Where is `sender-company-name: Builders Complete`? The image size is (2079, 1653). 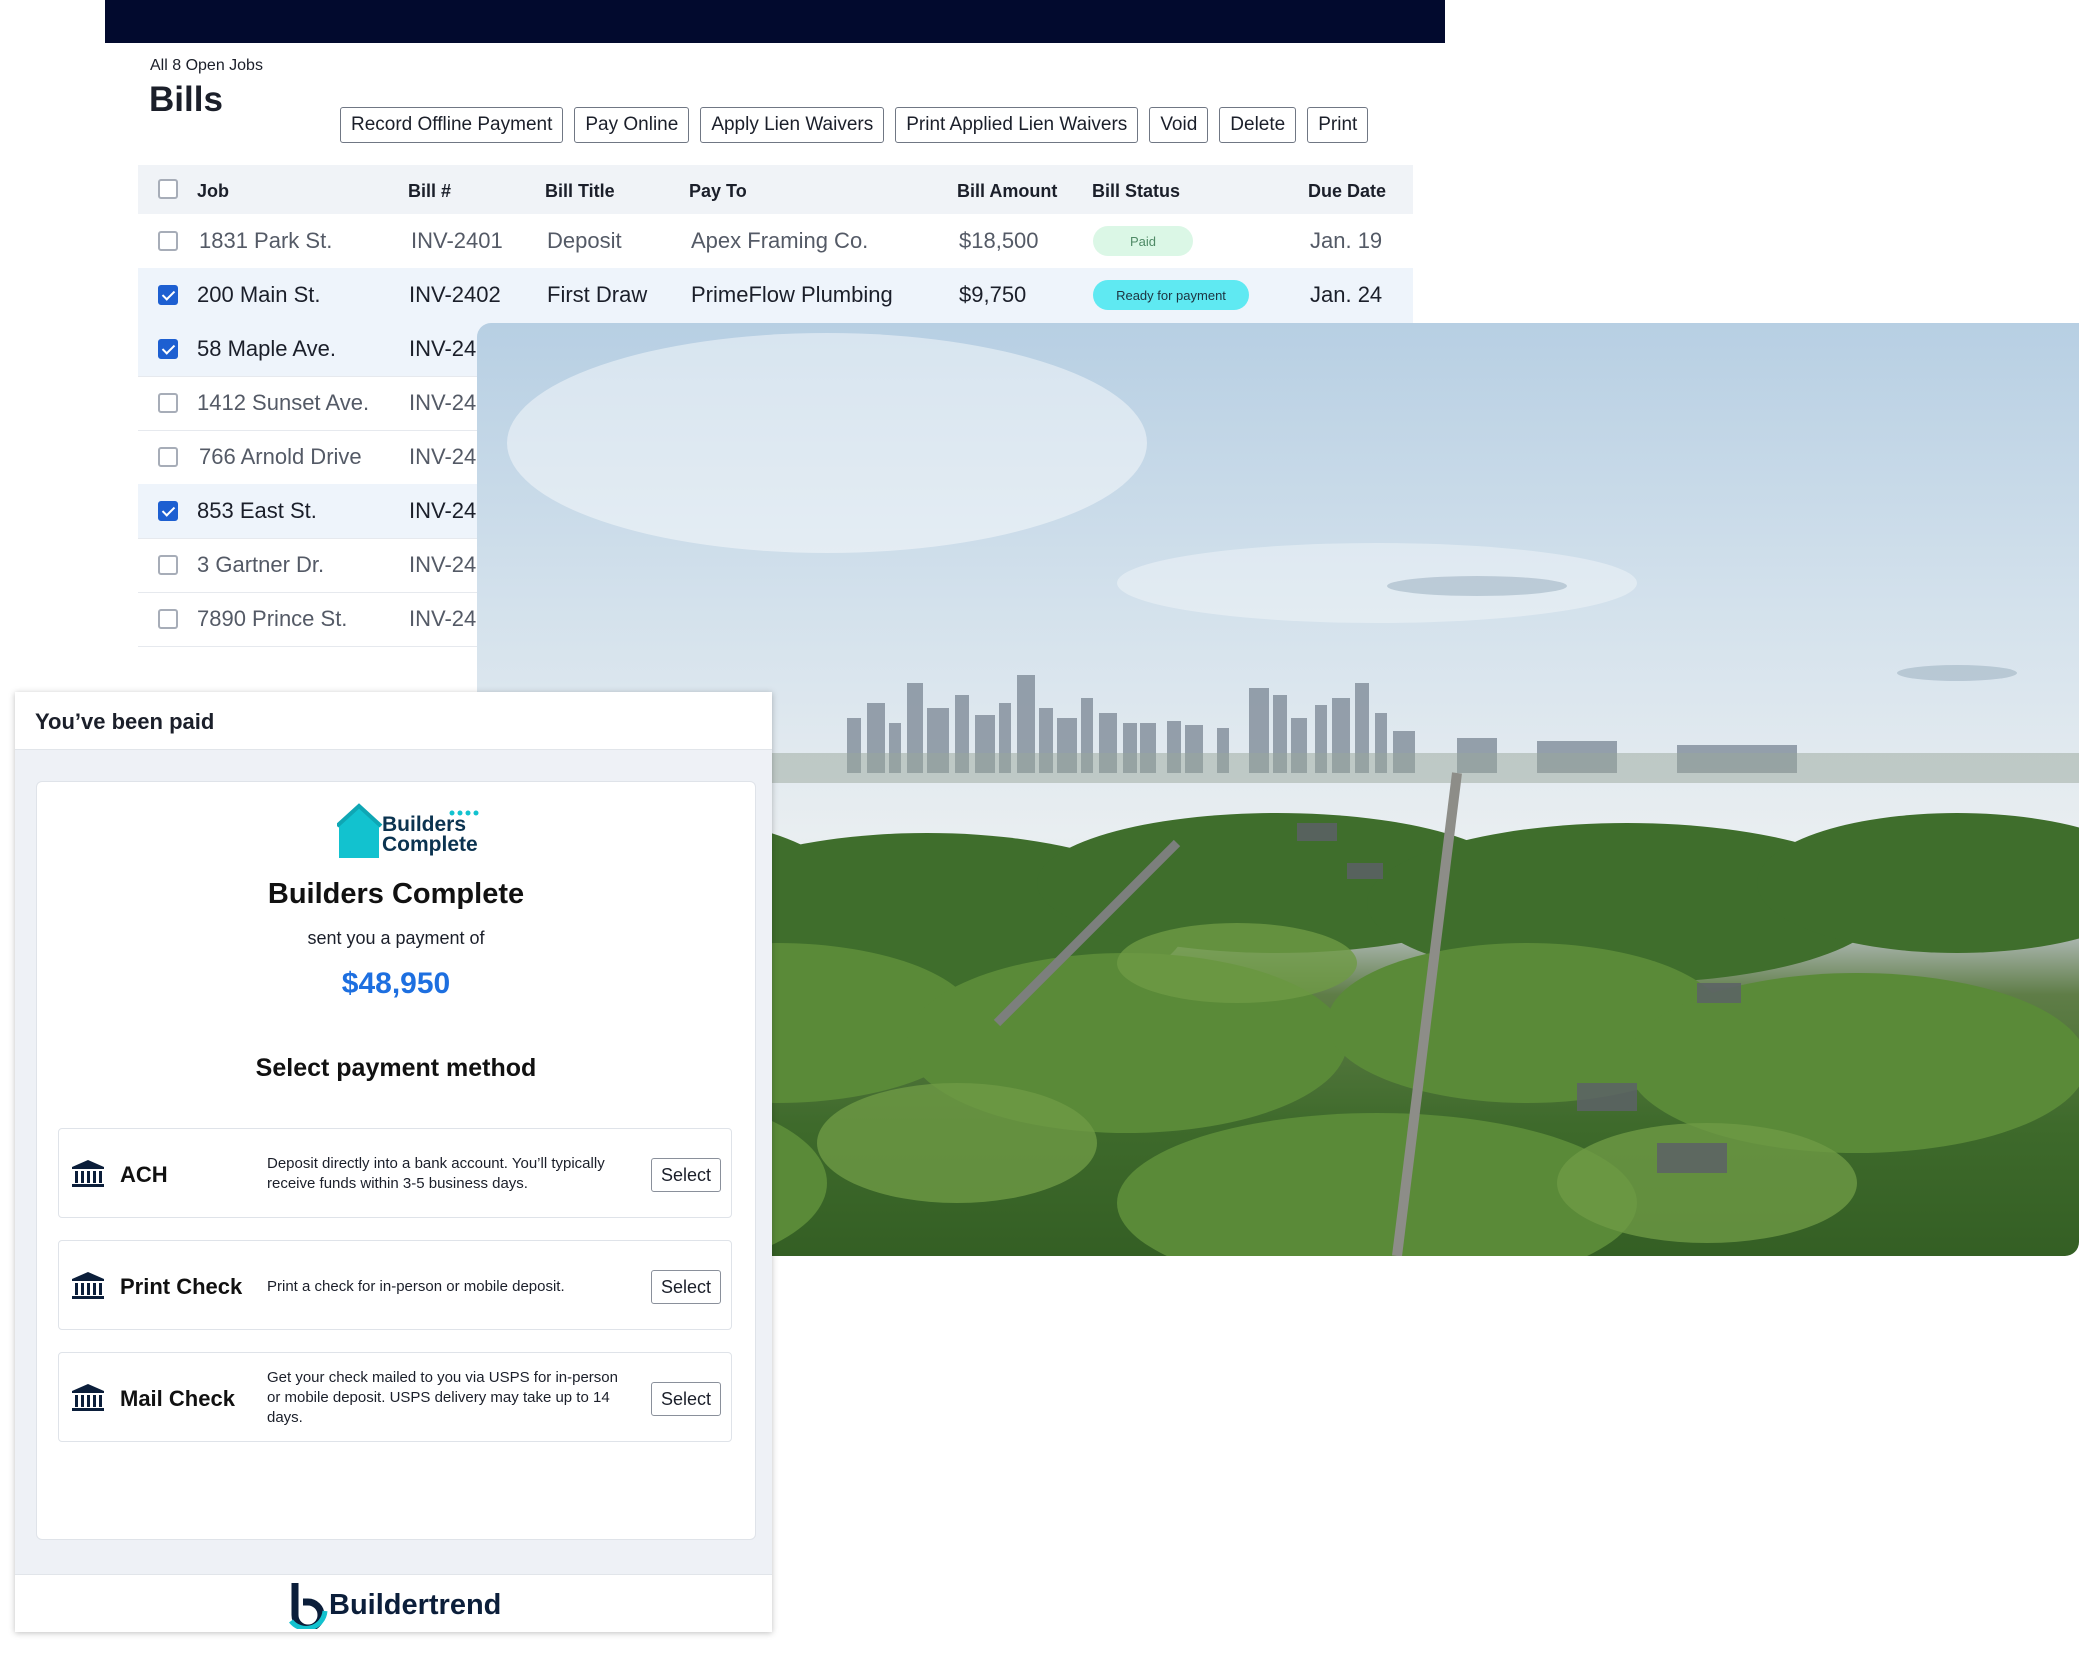 sender-company-name: Builders Complete is located at coordinates (396, 894).